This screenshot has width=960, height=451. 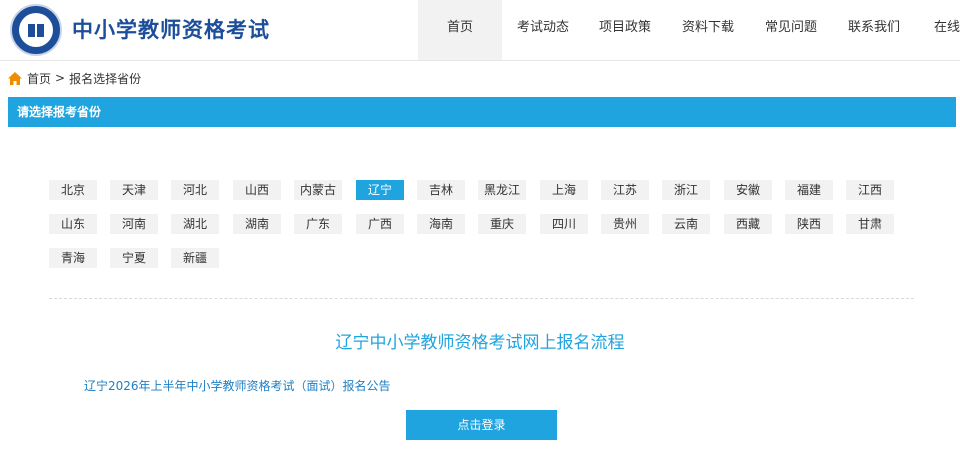 I want to click on flow-title: 辽宁中小学教师资格考试网上报名流程, so click(x=480, y=343).